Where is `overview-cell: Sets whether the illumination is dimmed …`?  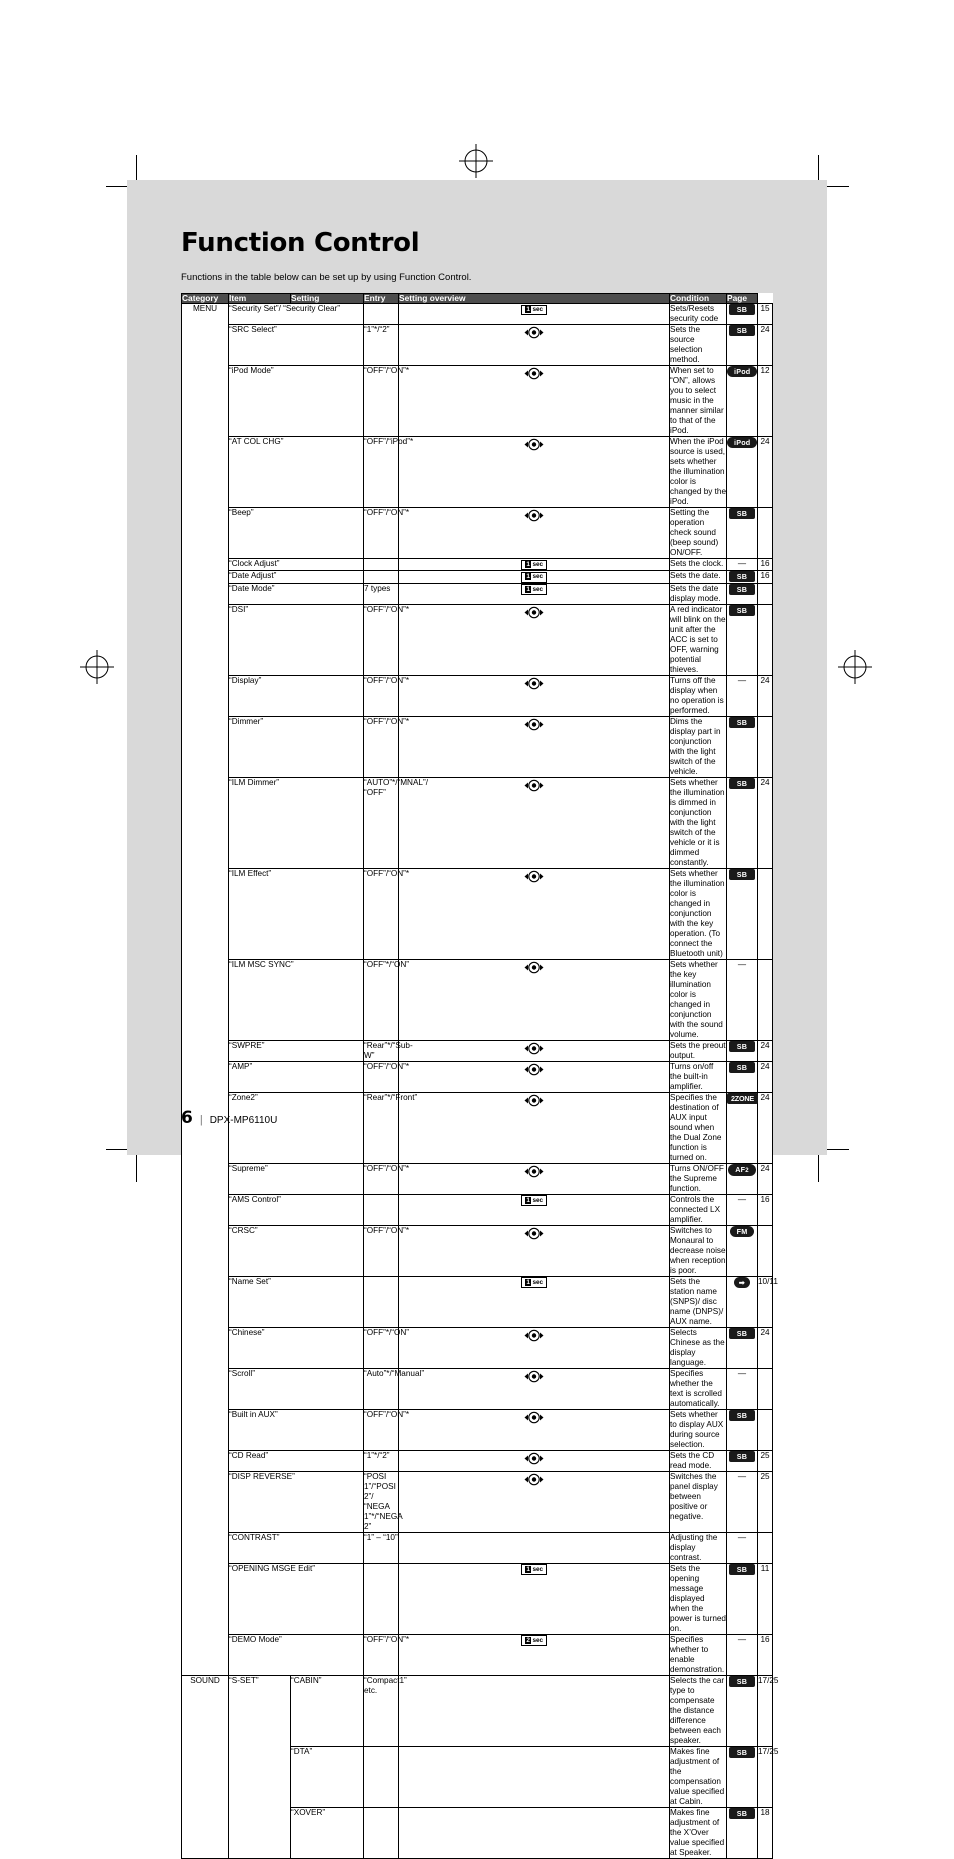
overview-cell: Sets whether the illumination is dimmed … is located at coordinates (698, 822).